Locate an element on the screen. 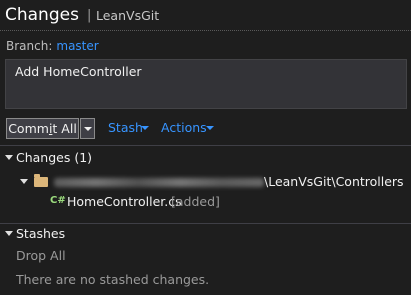  commit-all-button: Commit All is located at coordinates (42, 128).